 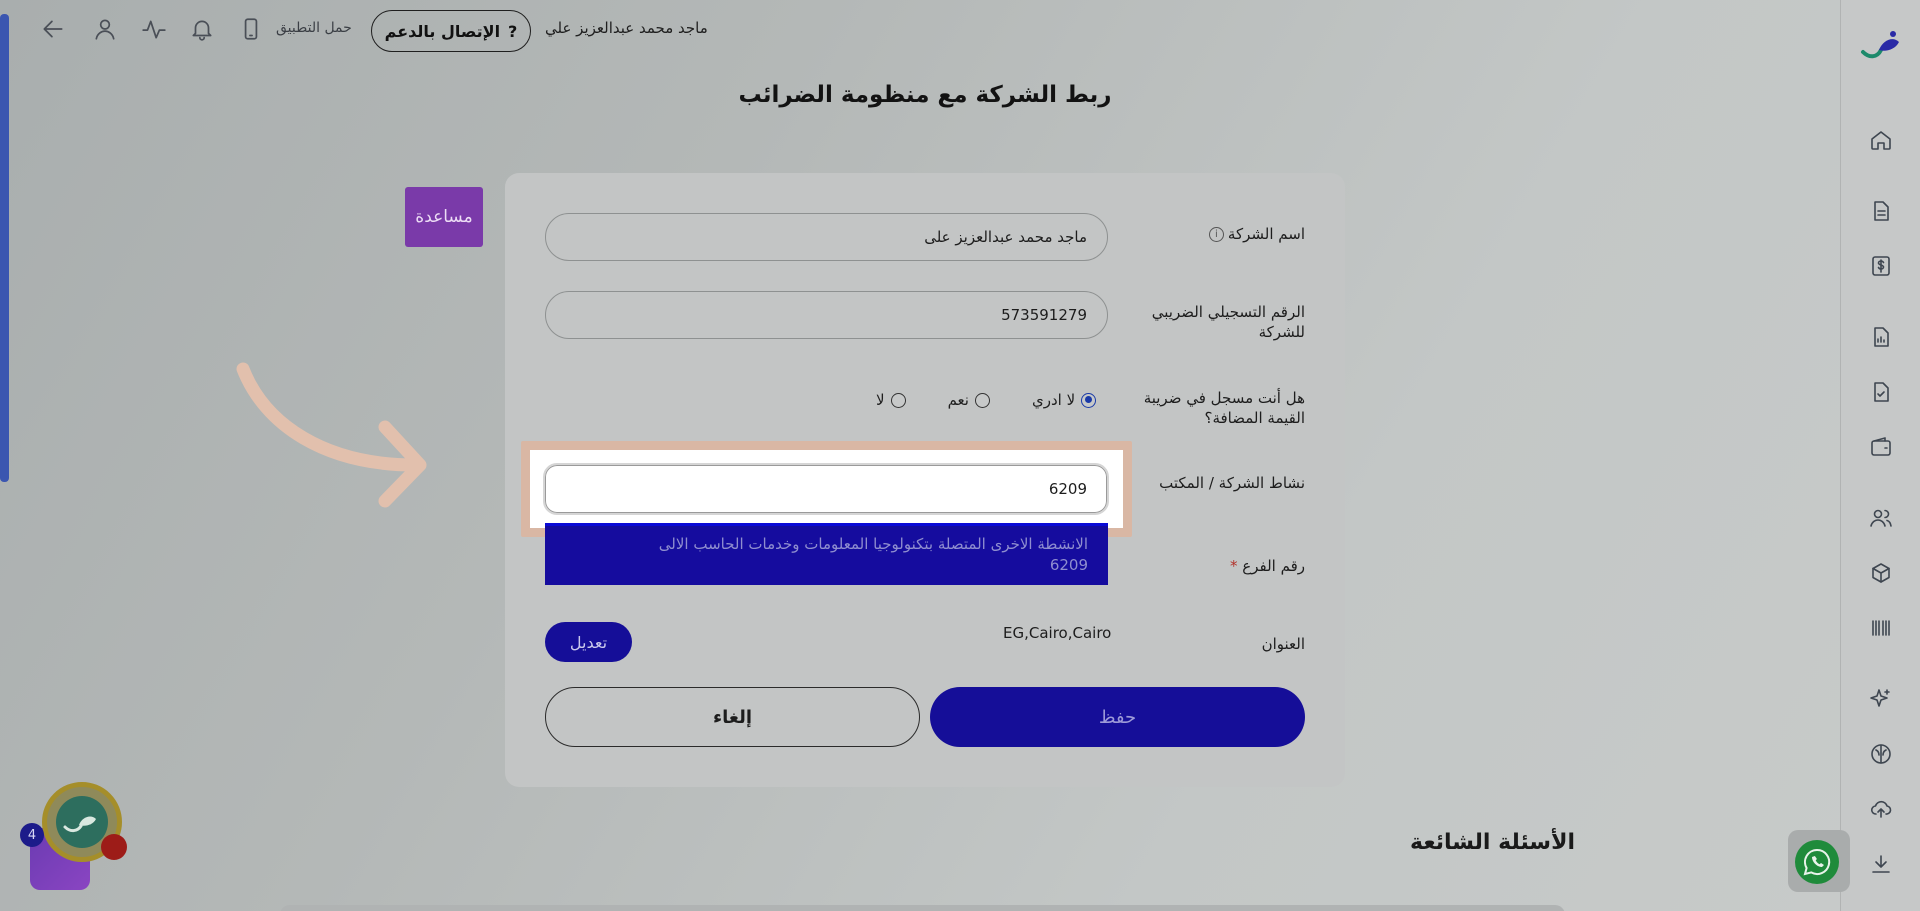 What do you see at coordinates (154, 29) in the screenshot?
I see `activity-icon` at bounding box center [154, 29].